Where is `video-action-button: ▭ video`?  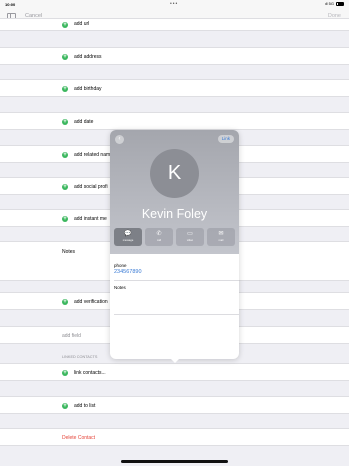
video-action-button: ▭ video is located at coordinates (190, 237).